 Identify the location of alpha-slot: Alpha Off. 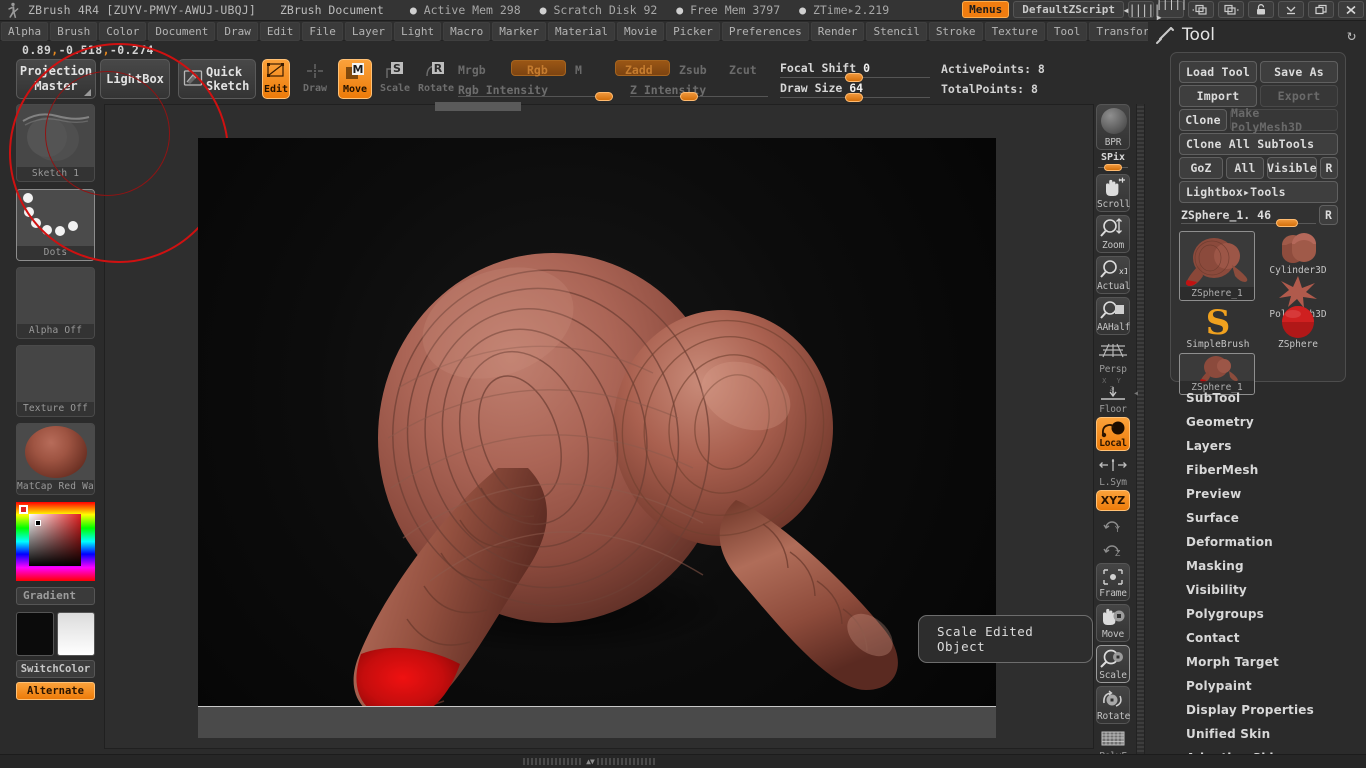
(55, 303).